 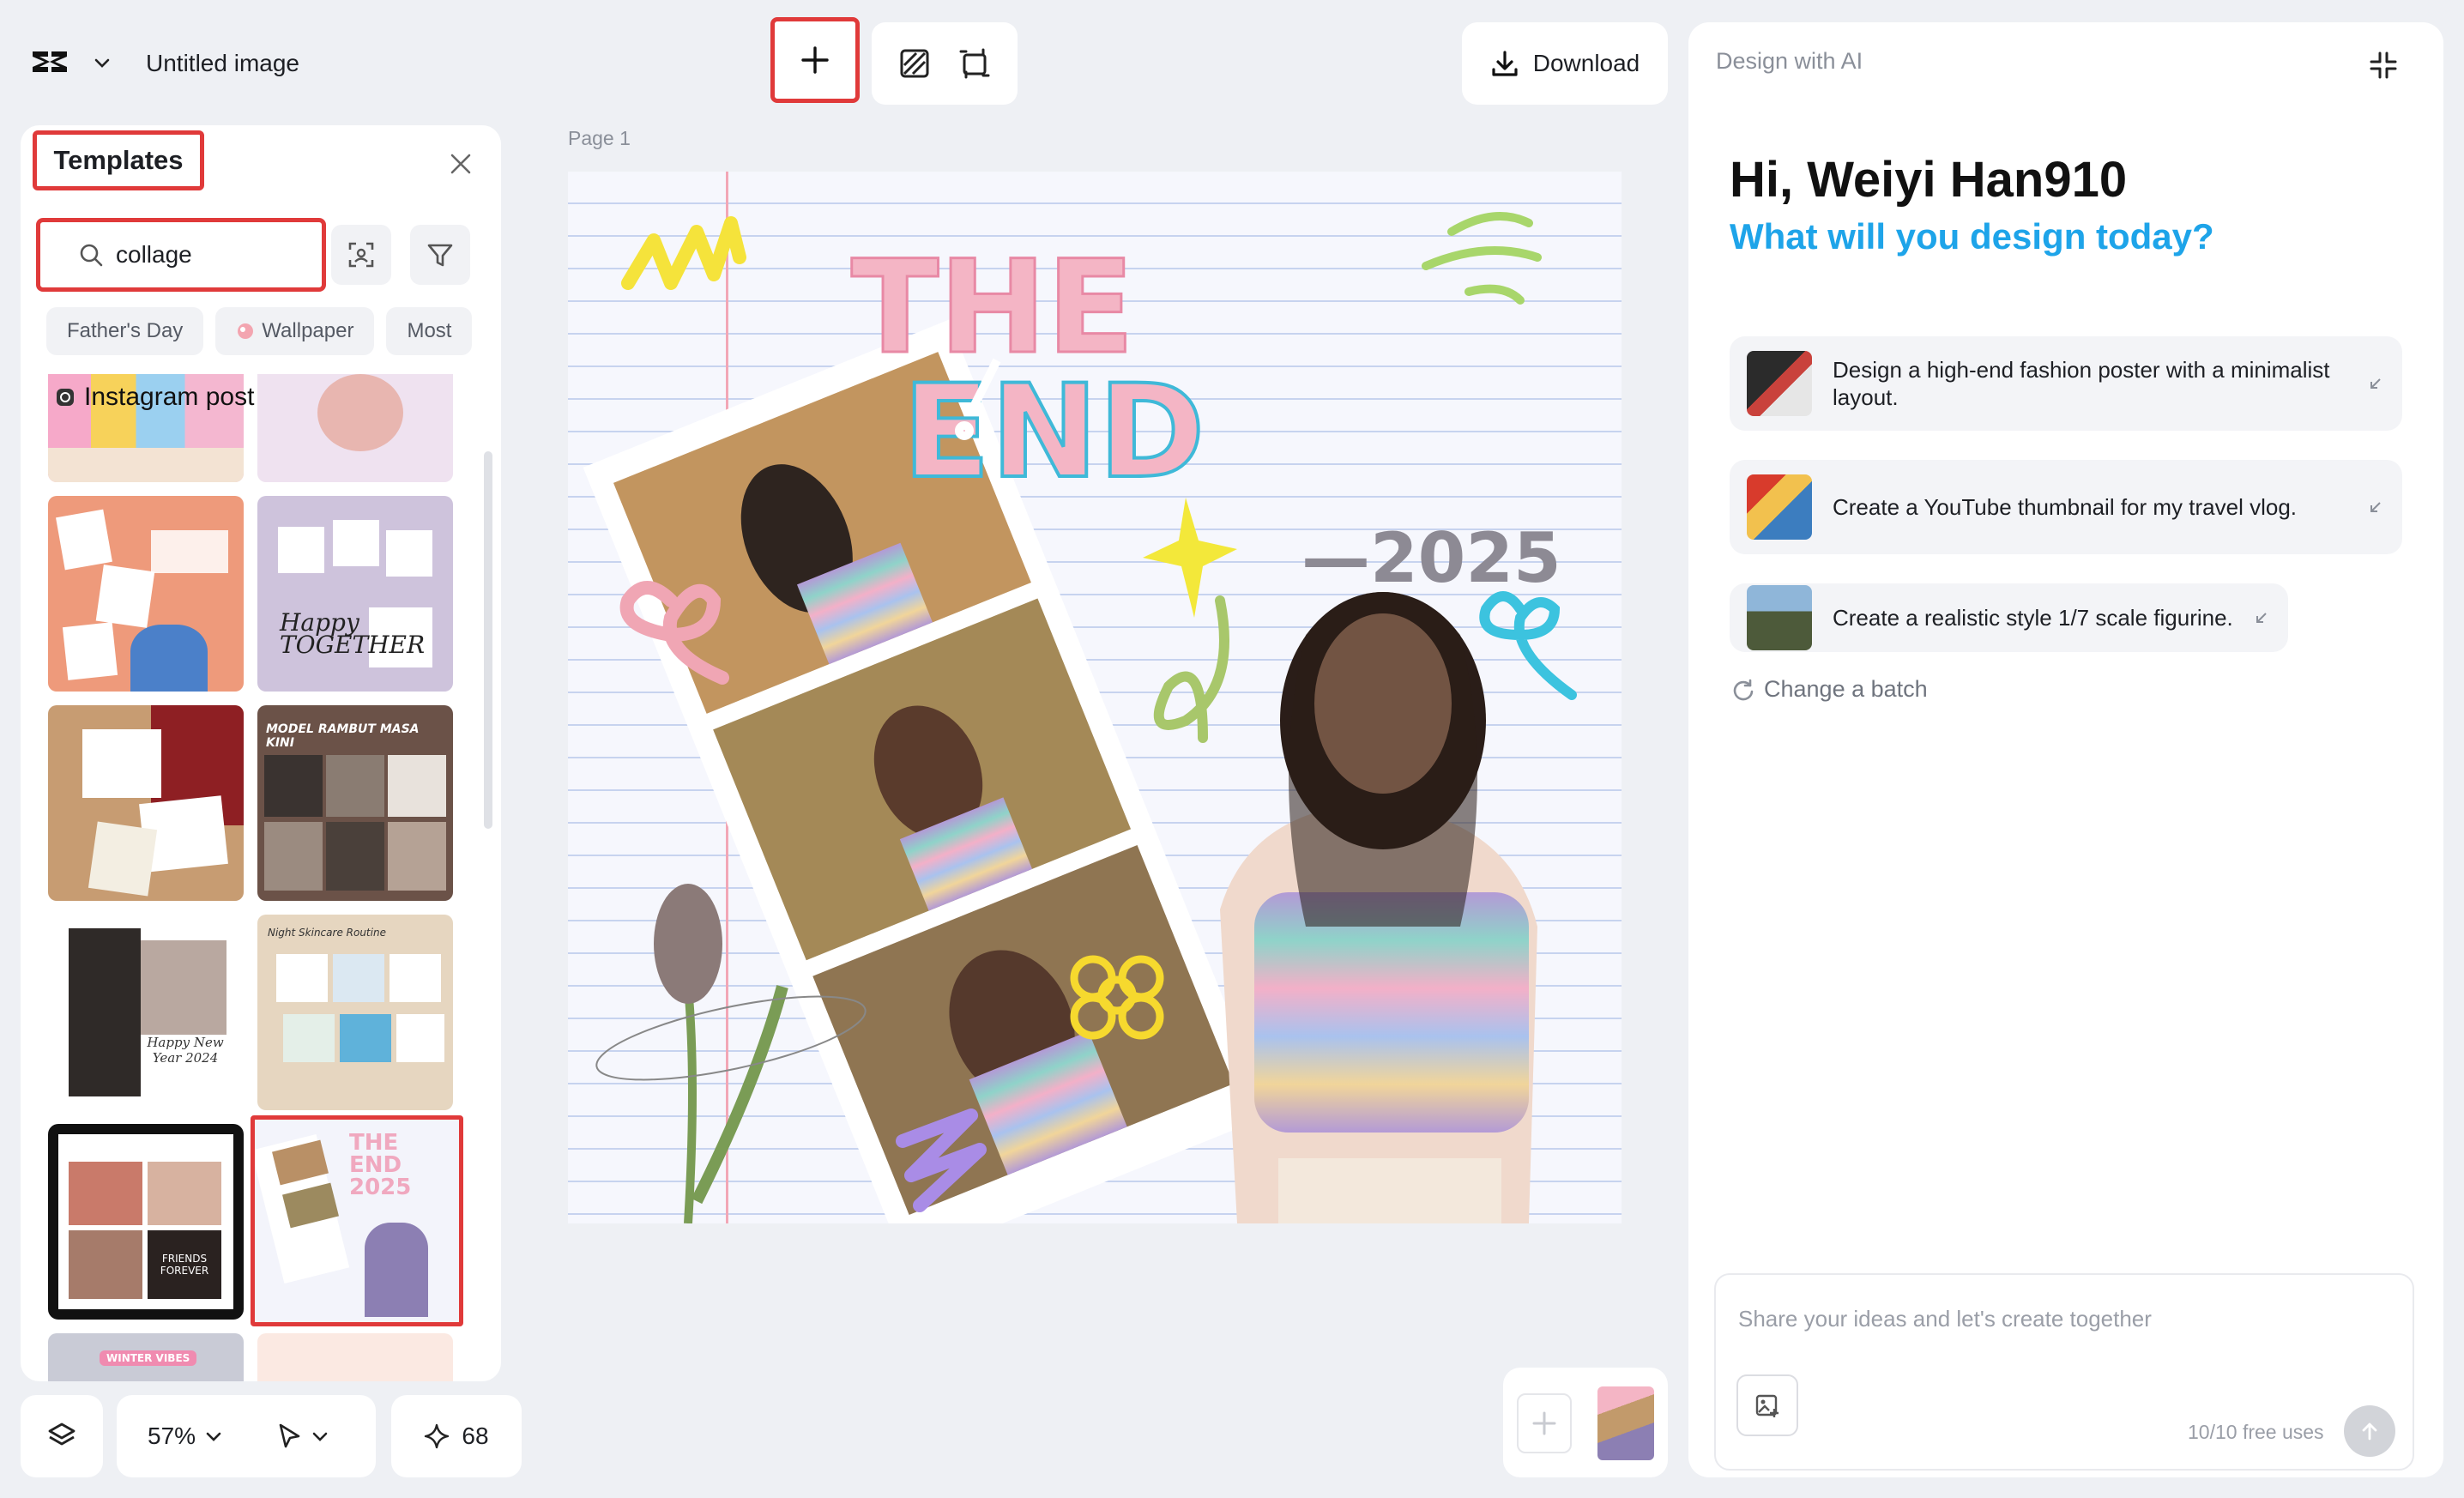 I want to click on template-thumbnail: FRIENDS FOREVER, so click(x=146, y=1222).